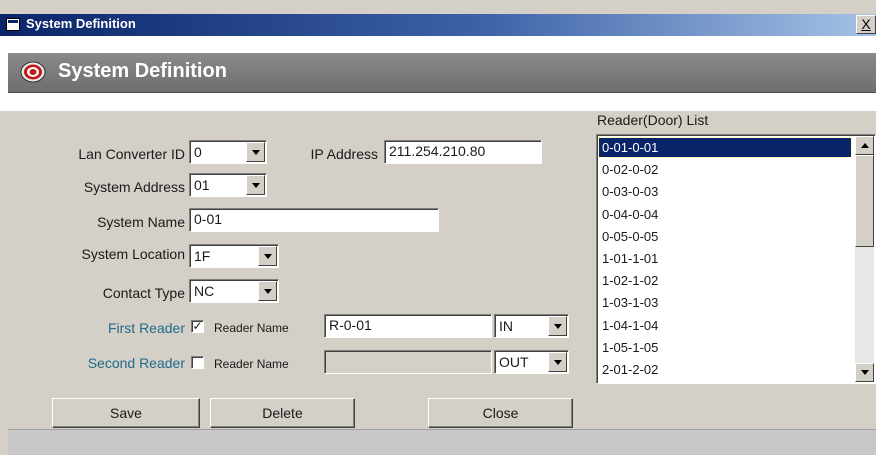 The width and height of the screenshot is (876, 455). Describe the element at coordinates (228, 185) in the screenshot. I see `system-address-select: 01` at that location.